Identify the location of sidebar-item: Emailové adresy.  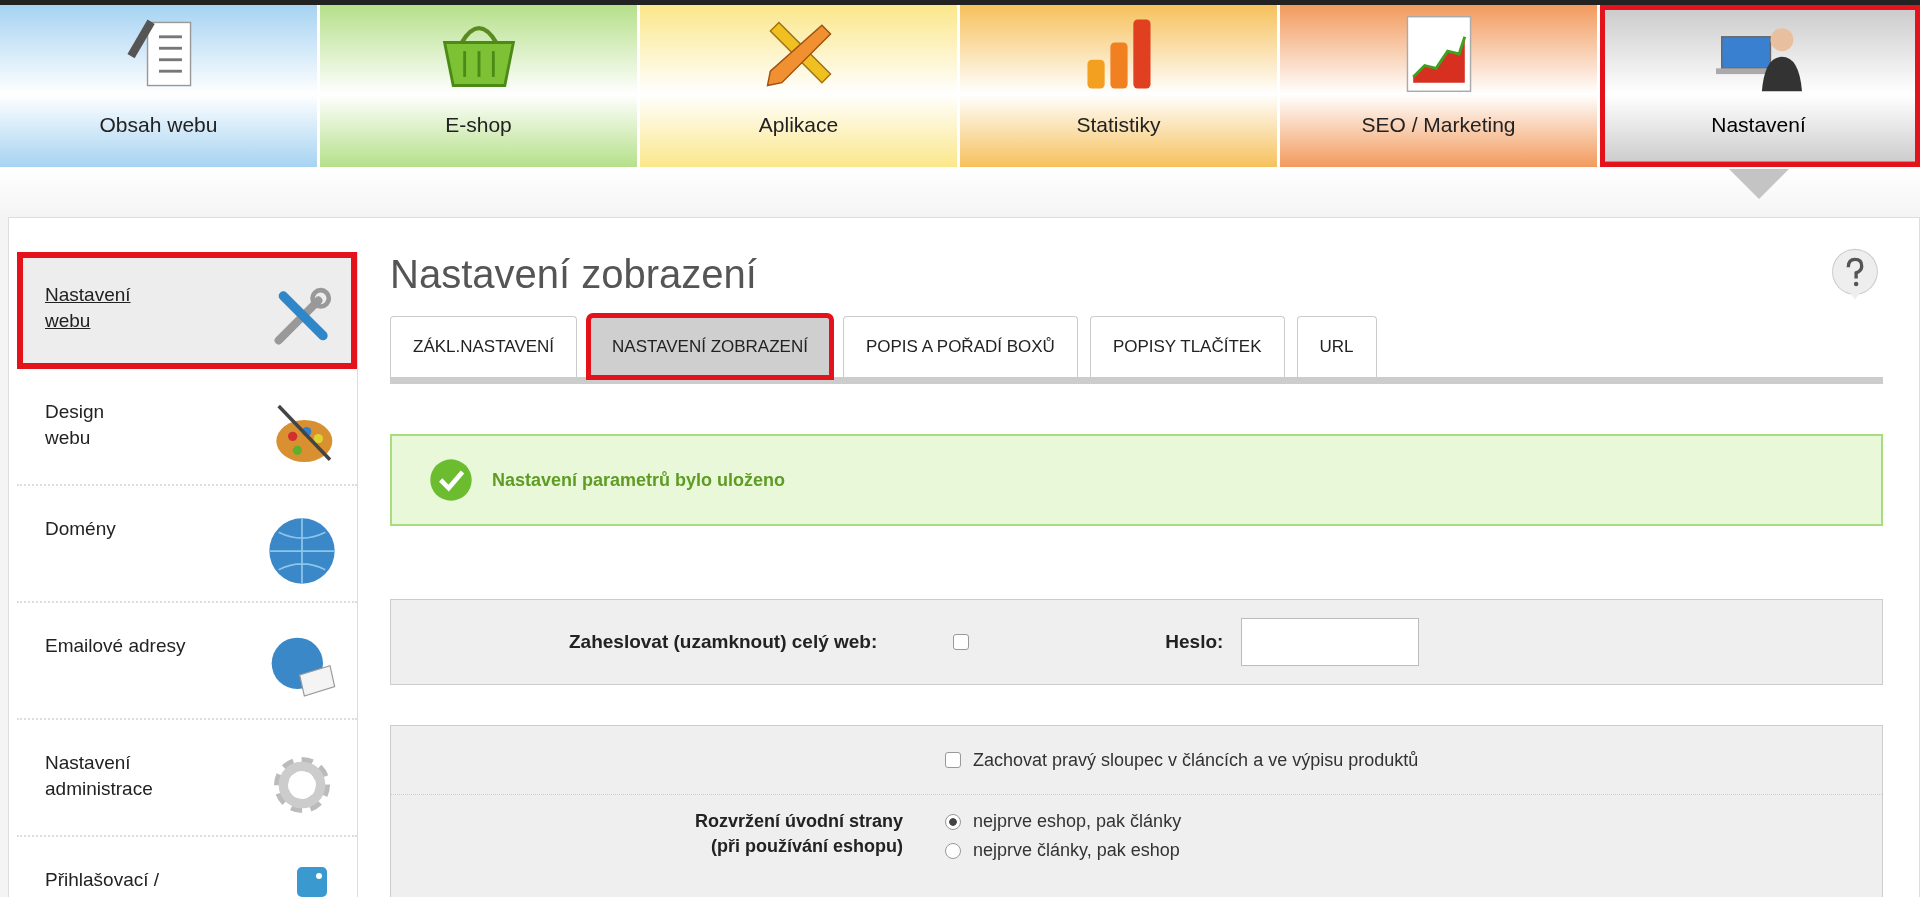
(187, 661).